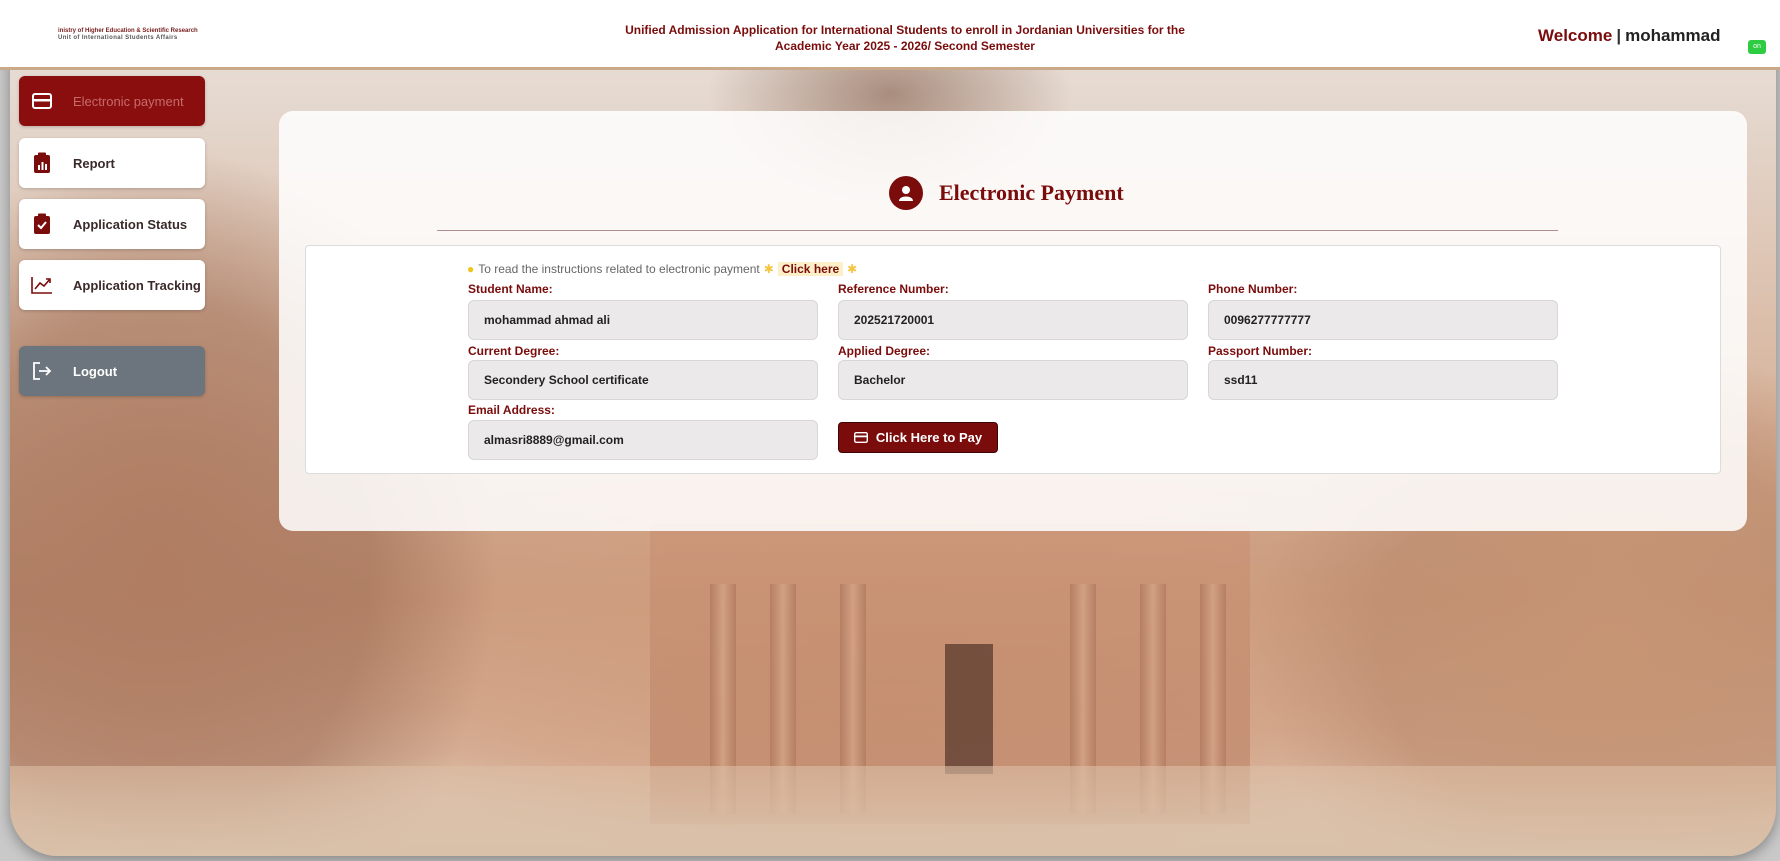 This screenshot has width=1780, height=861. What do you see at coordinates (514, 351) in the screenshot?
I see `current-degree-label: Current Degree:` at bounding box center [514, 351].